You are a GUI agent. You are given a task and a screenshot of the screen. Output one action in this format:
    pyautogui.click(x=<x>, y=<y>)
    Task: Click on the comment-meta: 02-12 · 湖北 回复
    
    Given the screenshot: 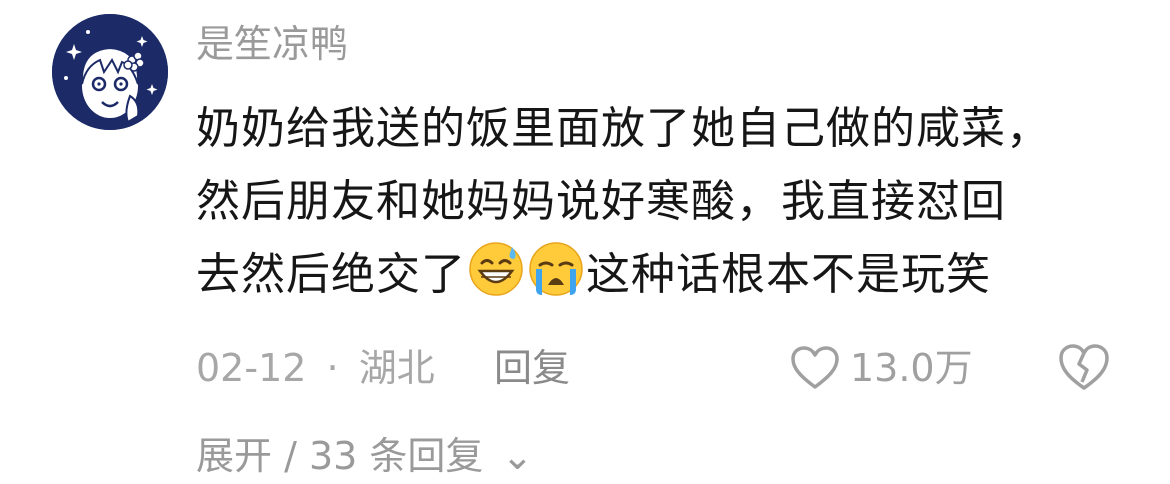 What is the action you would take?
    pyautogui.click(x=383, y=368)
    